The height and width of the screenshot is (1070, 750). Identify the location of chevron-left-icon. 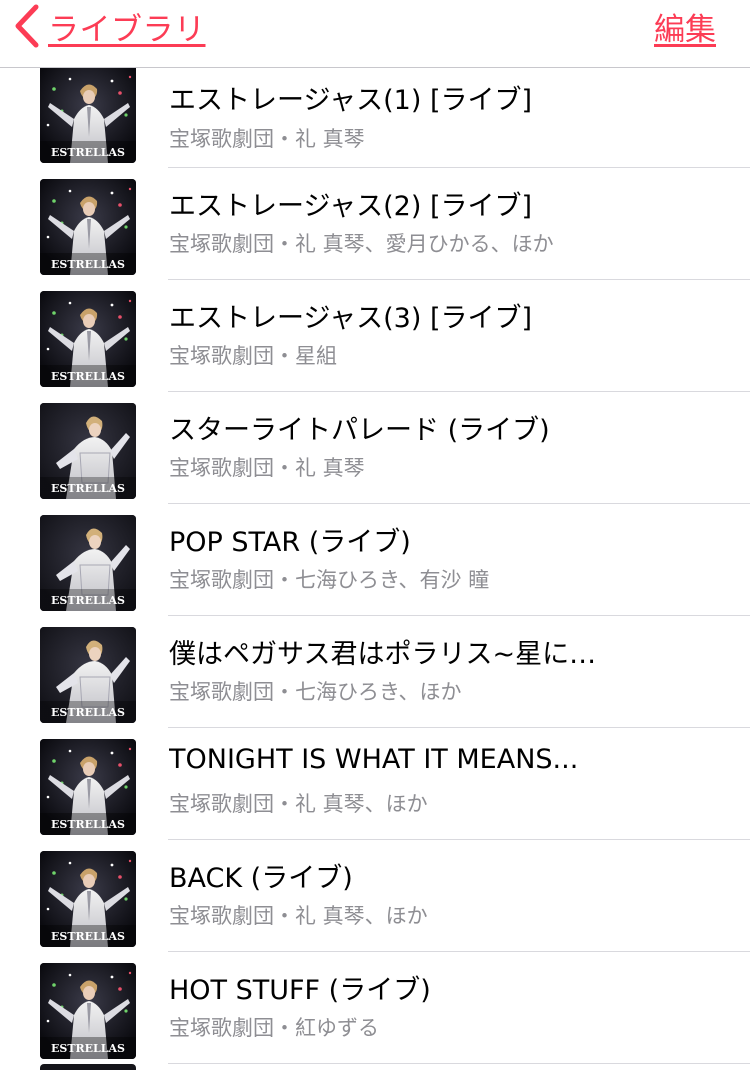
(29, 26).